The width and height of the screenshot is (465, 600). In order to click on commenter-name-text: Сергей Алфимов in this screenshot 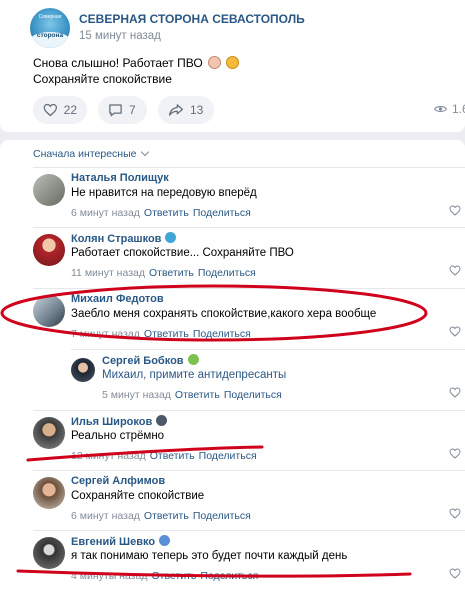, I will do `click(118, 481)`.